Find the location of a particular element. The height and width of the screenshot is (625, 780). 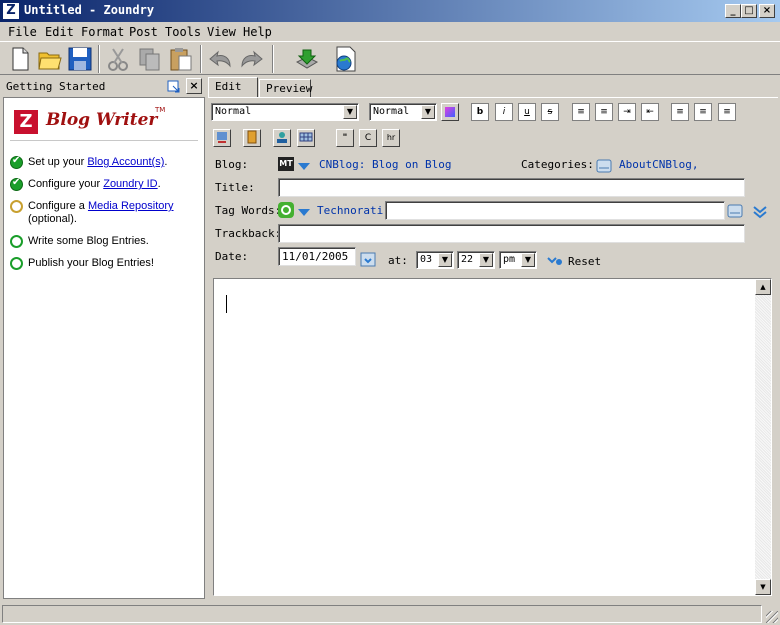

scroll-up-icon: ▲ is located at coordinates (763, 287).